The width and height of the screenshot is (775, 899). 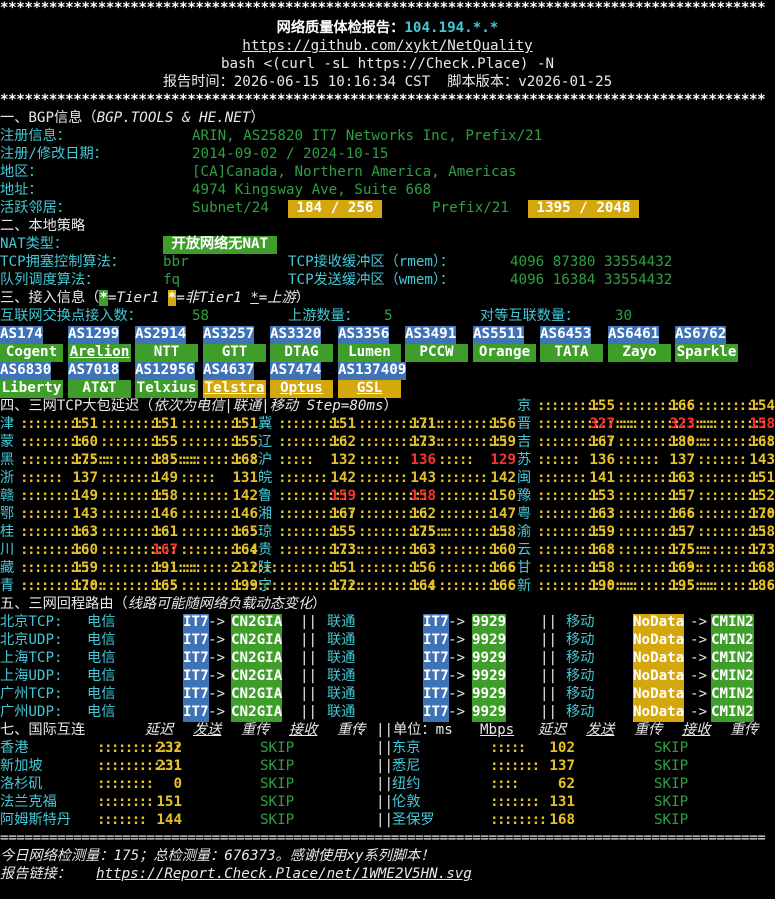 I want to click on intl-latency: 102, so click(x=562, y=748).